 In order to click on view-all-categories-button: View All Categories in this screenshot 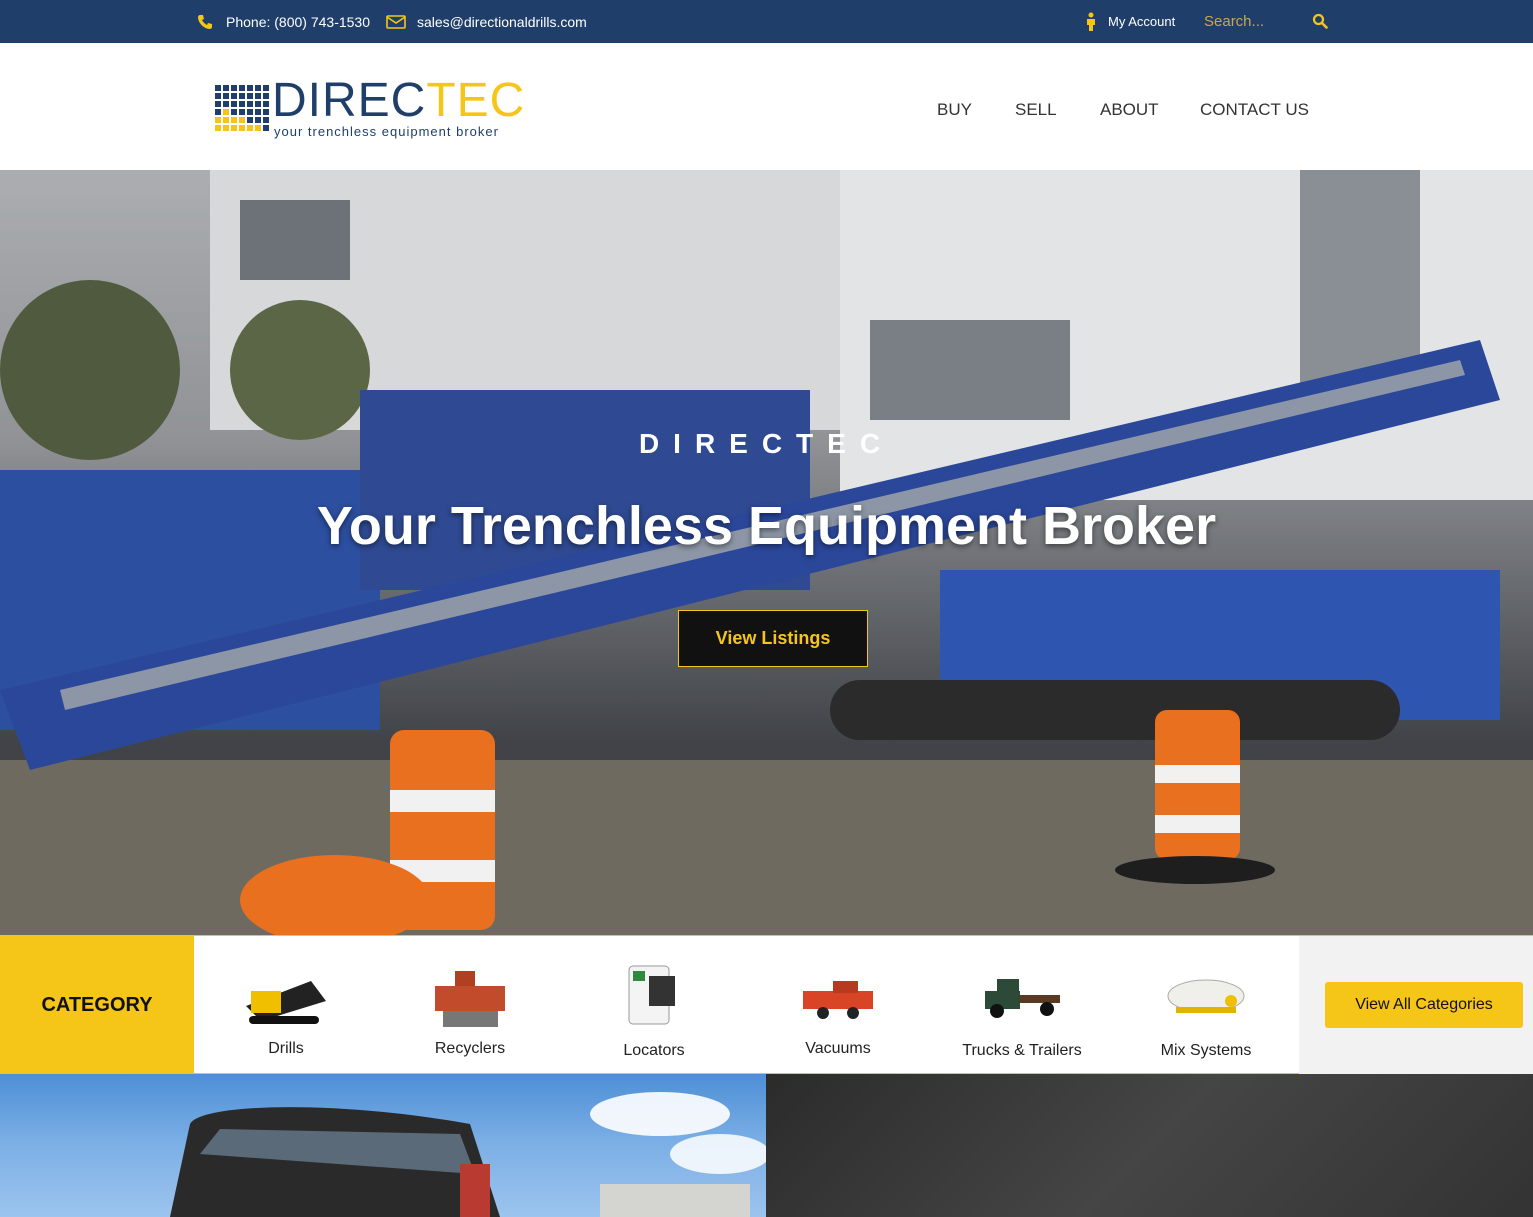, I will do `click(1424, 1005)`.